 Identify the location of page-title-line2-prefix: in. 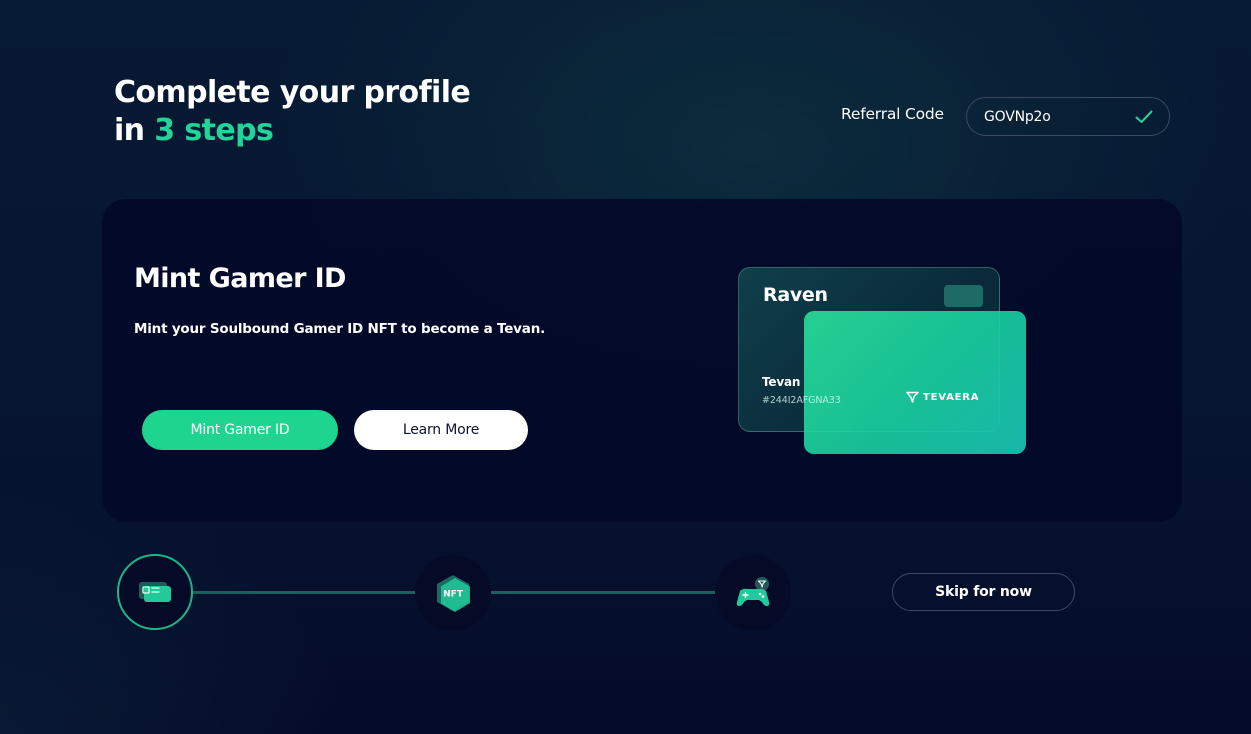
(134, 130).